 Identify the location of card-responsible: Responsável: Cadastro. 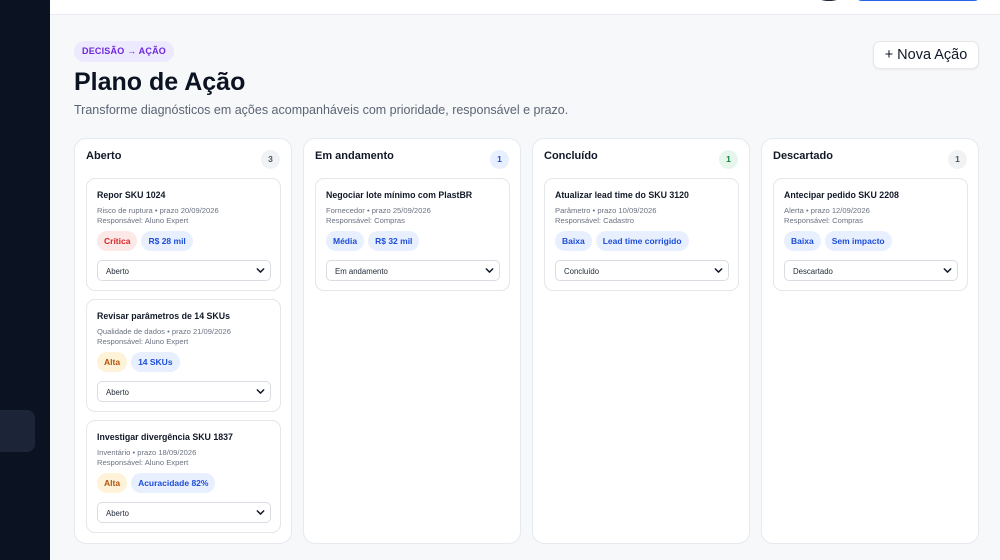
(594, 220).